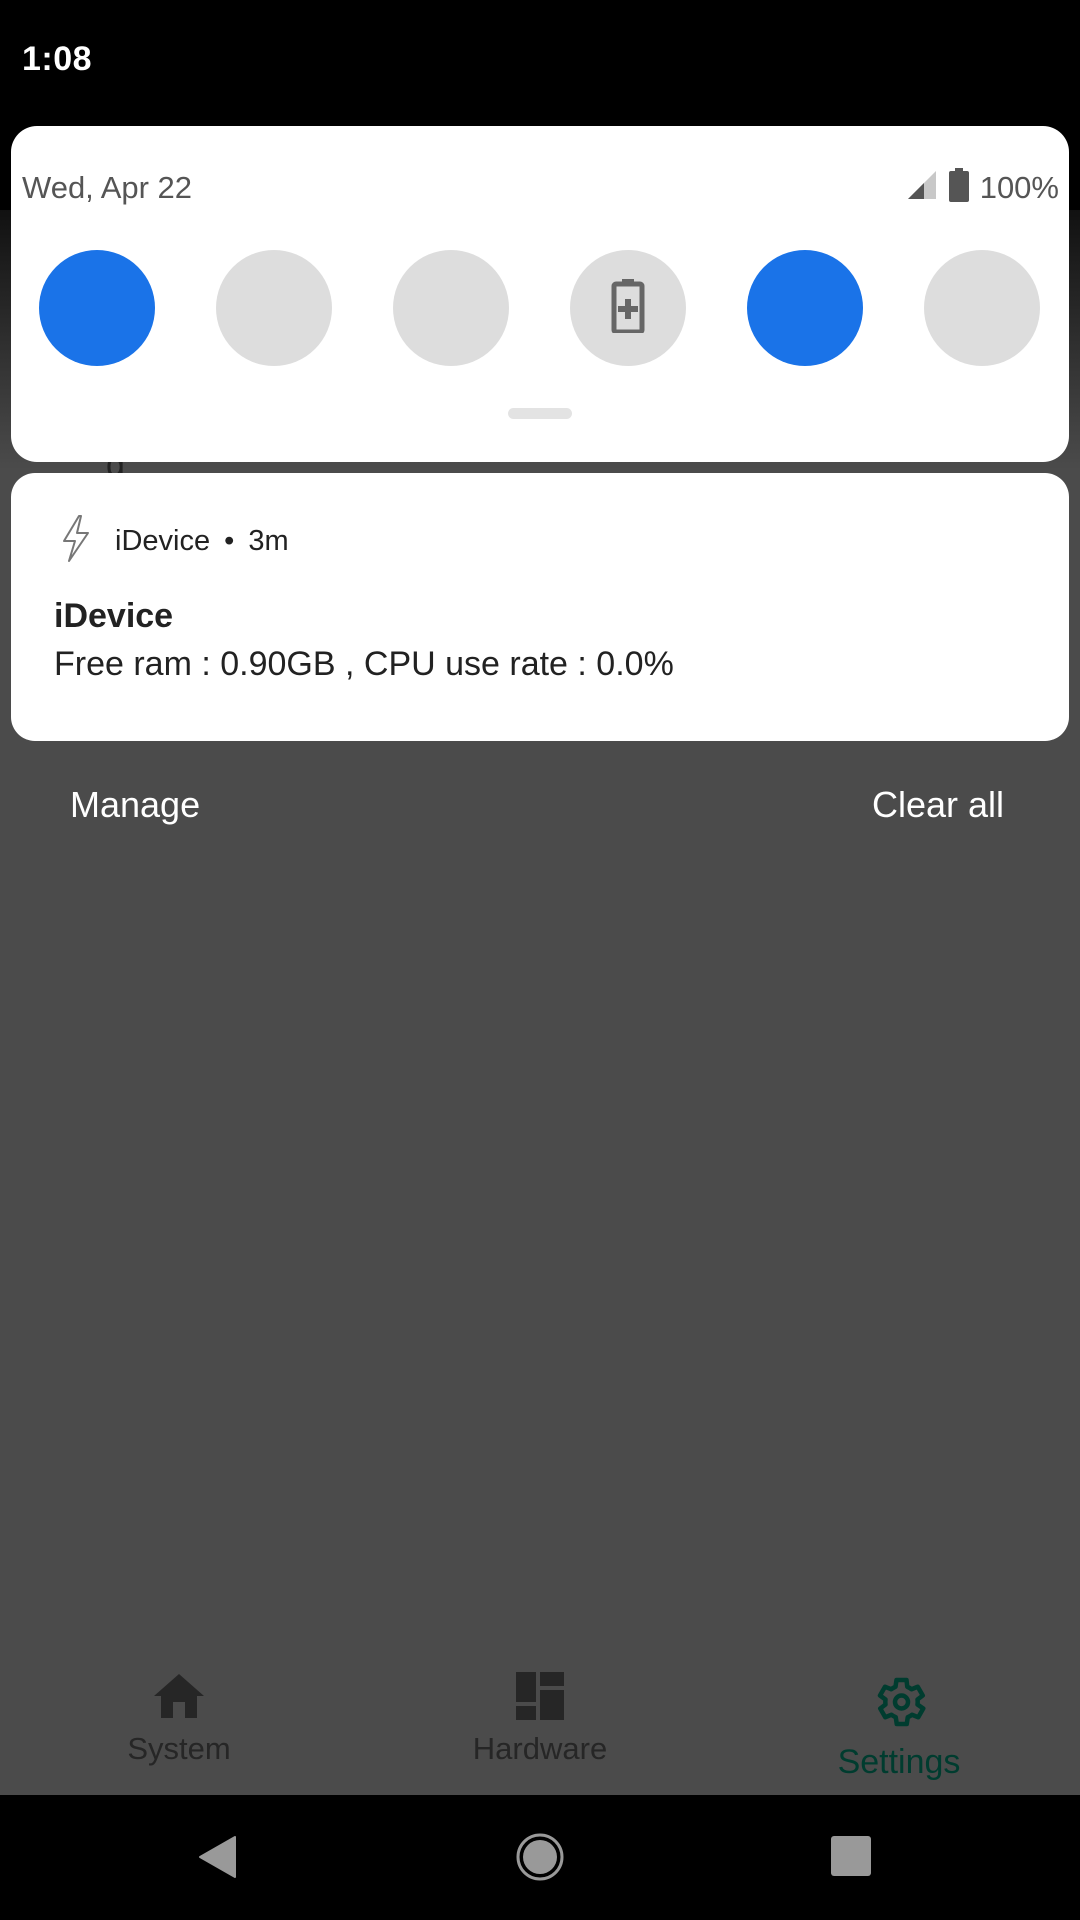 The height and width of the screenshot is (1920, 1080). I want to click on home-circle-icon, so click(540, 1859).